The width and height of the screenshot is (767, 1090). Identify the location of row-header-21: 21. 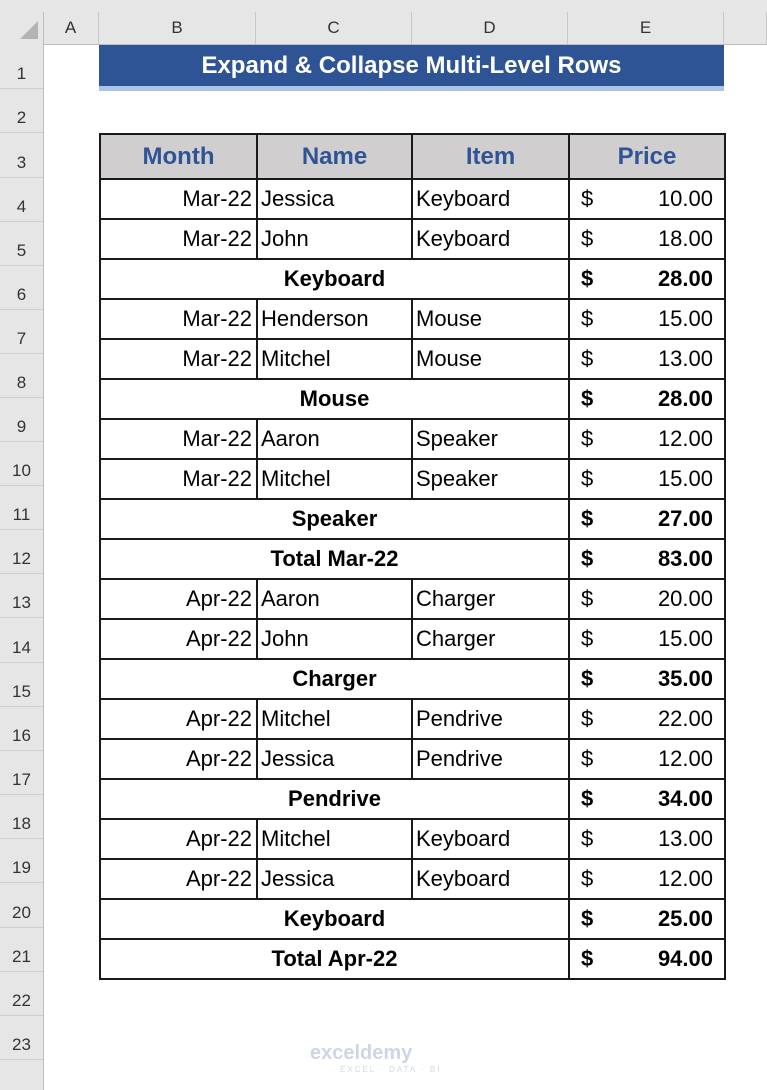
(21, 950).